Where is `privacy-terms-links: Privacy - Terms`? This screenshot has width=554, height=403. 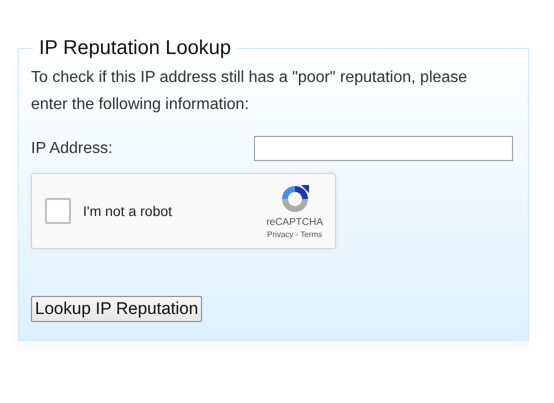
privacy-terms-links: Privacy - Terms is located at coordinates (294, 234).